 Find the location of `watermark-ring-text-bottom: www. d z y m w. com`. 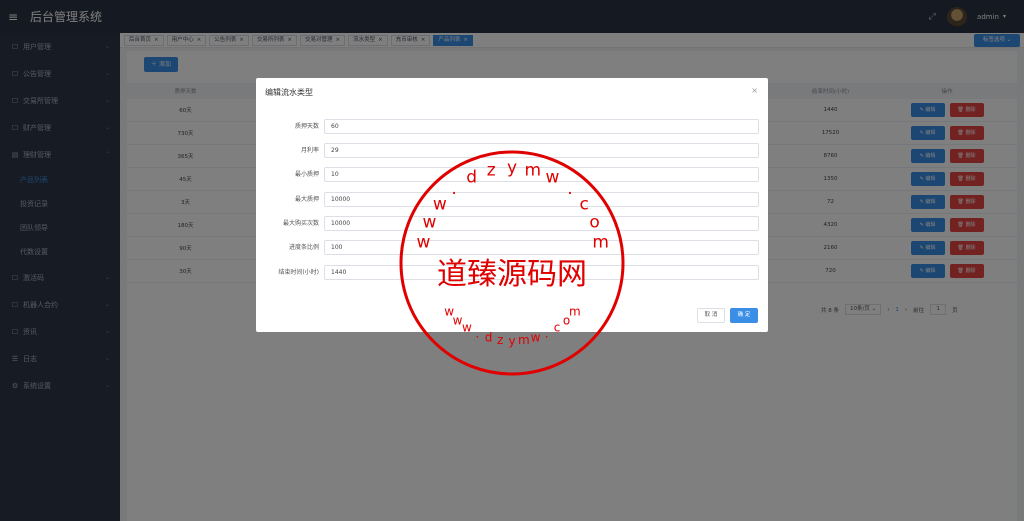

watermark-ring-text-bottom: www. d z y m w. com is located at coordinates (512, 326).